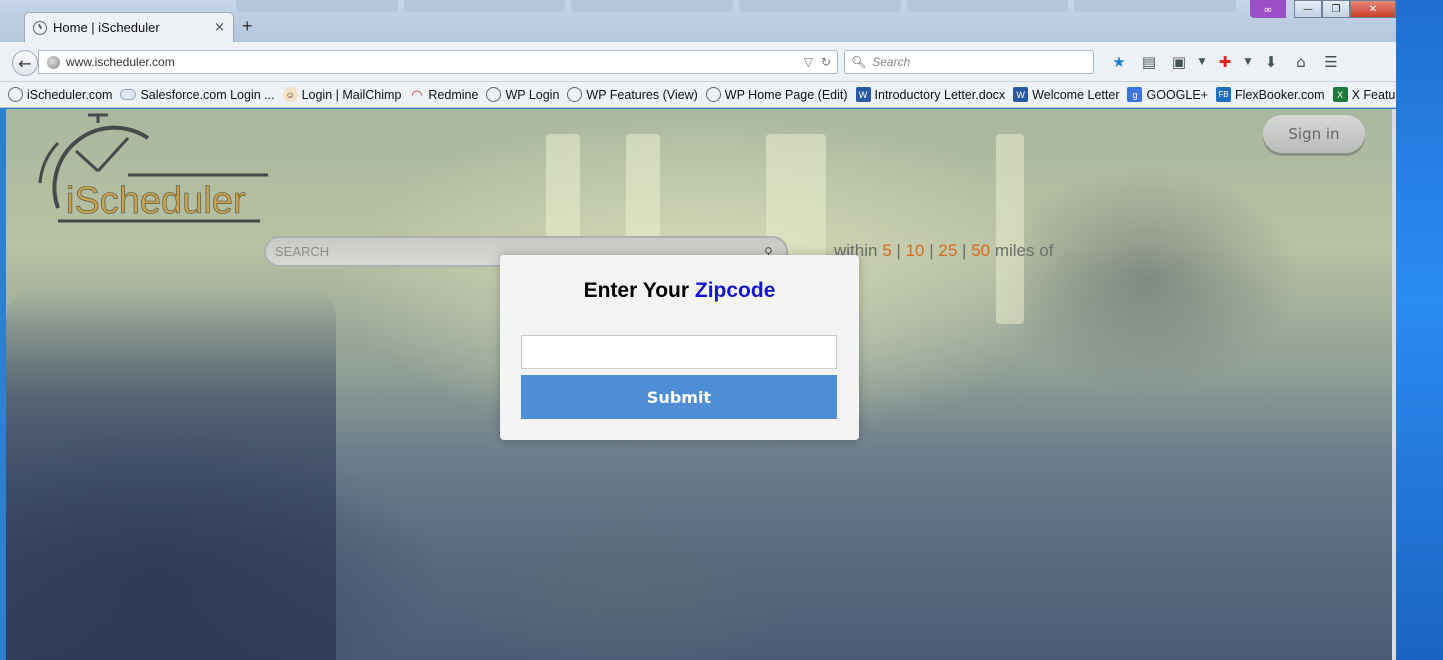 The width and height of the screenshot is (1443, 660). What do you see at coordinates (247, 26) in the screenshot?
I see `new-tab-button: +` at bounding box center [247, 26].